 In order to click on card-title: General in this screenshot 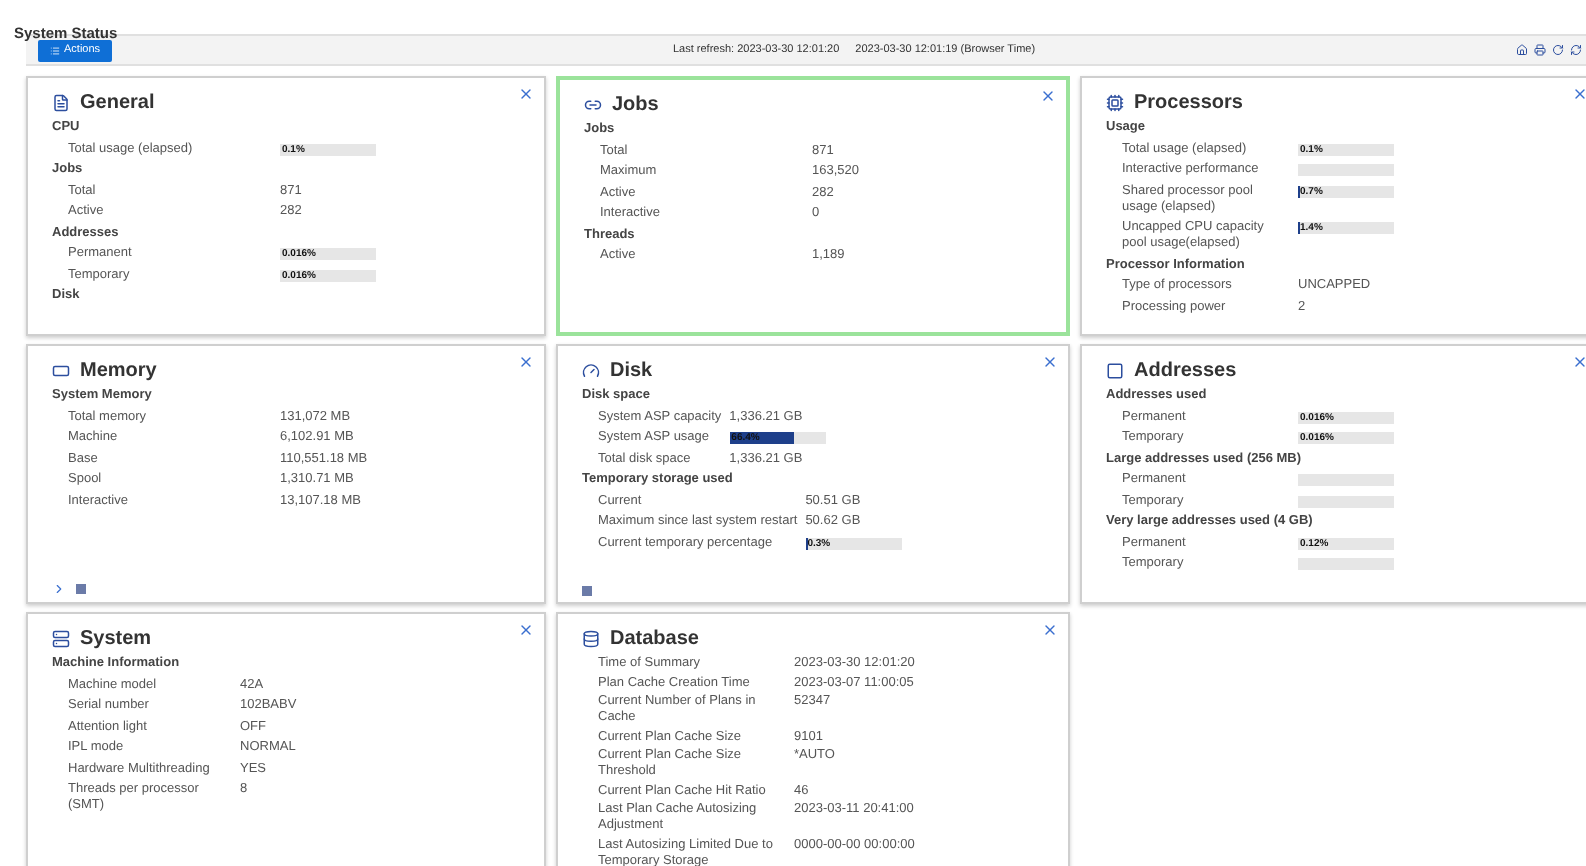, I will do `click(117, 104)`.